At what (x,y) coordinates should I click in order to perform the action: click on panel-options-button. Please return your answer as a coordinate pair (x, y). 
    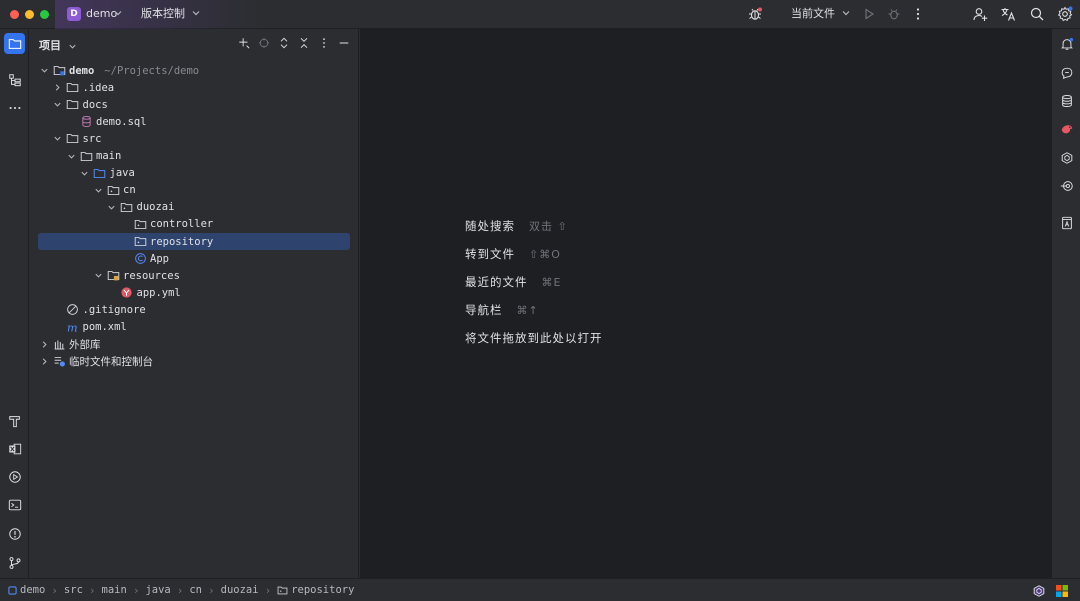
    Looking at the image, I should click on (324, 43).